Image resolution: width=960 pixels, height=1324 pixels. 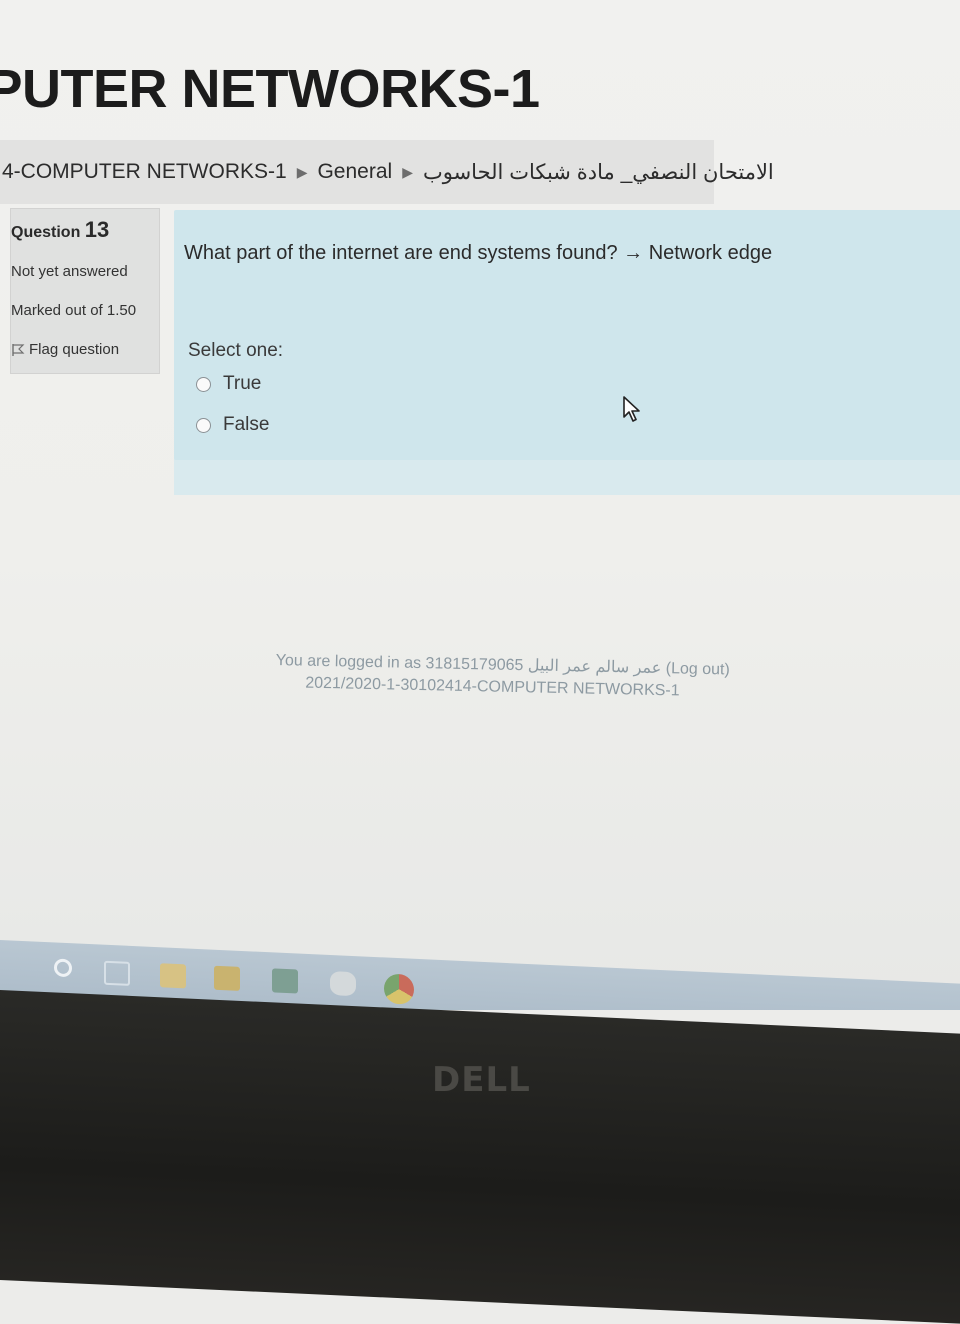 I want to click on dell-logo: DELL, so click(x=481, y=1080).